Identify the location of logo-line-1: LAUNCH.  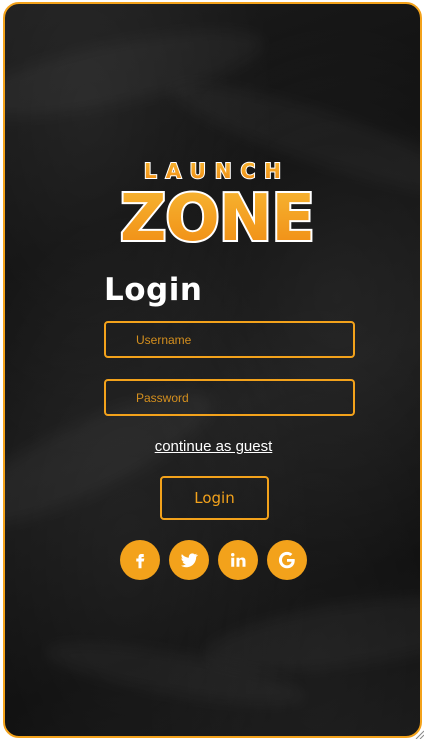
(217, 171).